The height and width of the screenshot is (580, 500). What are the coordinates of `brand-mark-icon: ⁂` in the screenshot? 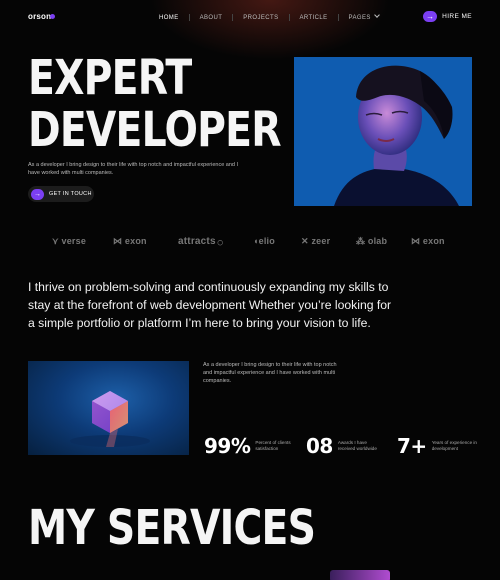 It's located at (362, 241).